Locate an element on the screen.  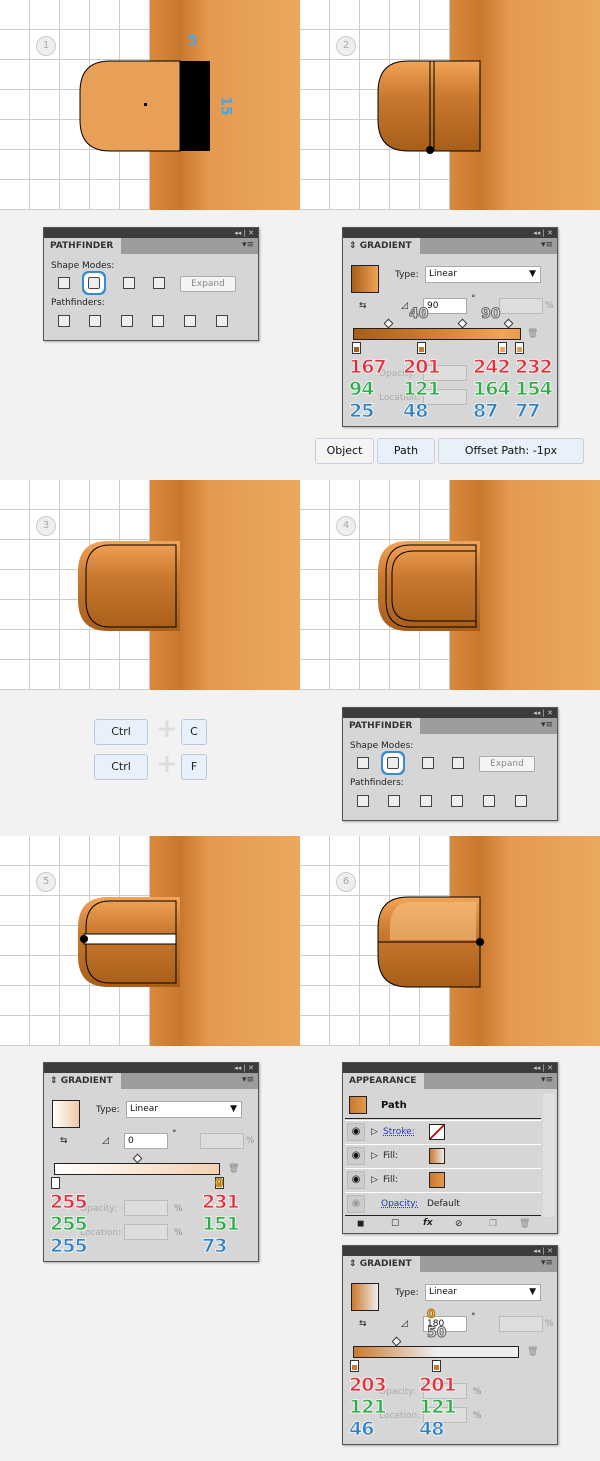
appearance-object-row: Path is located at coordinates (443, 1106).